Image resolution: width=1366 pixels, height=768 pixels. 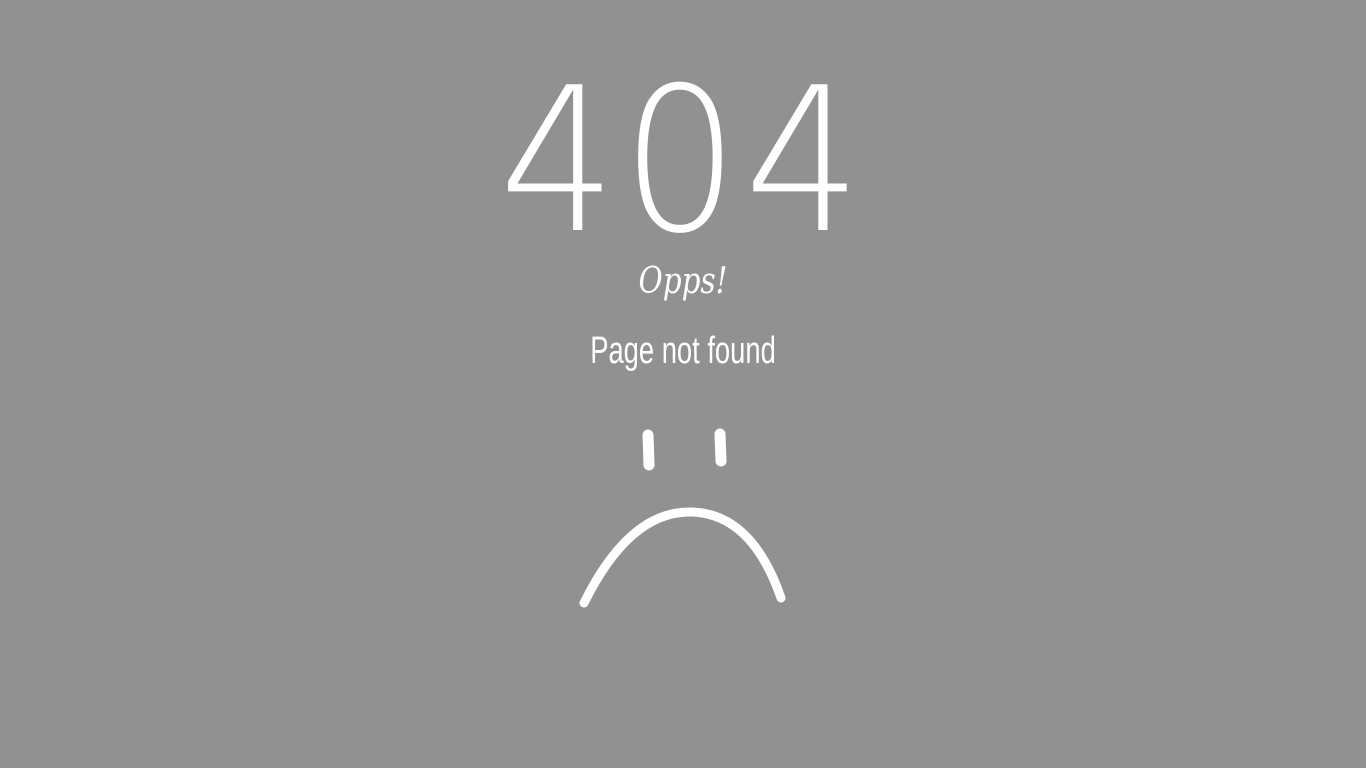 What do you see at coordinates (648, 450) in the screenshot?
I see `left-eye` at bounding box center [648, 450].